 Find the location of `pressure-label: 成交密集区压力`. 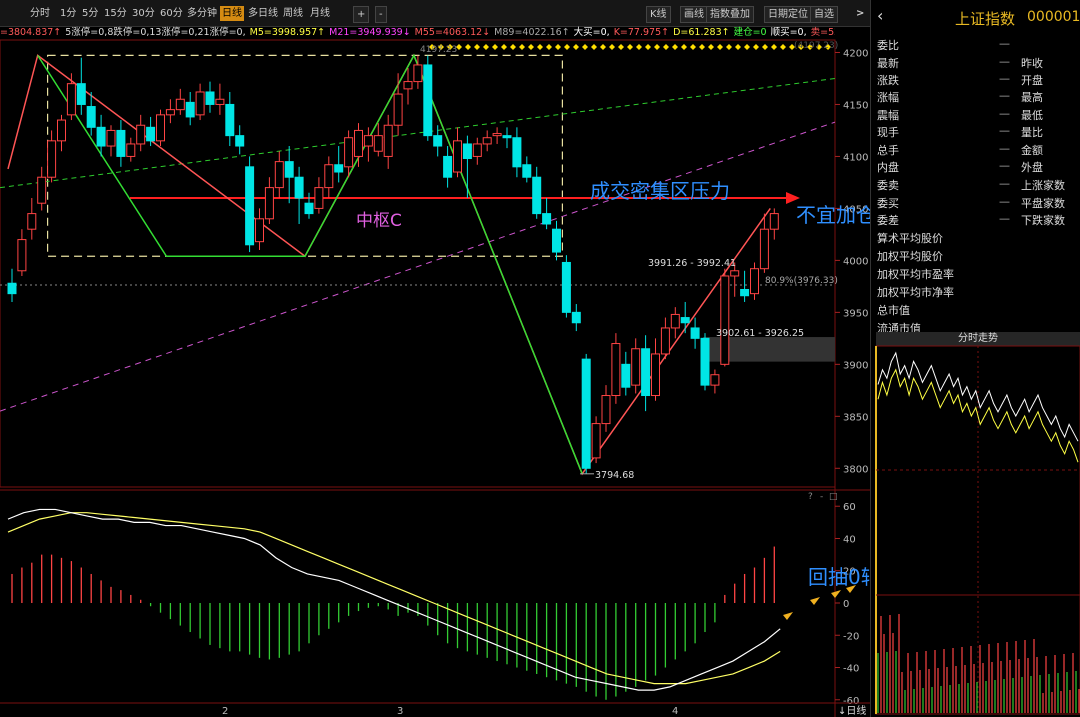

pressure-label: 成交密集区压力 is located at coordinates (660, 191).